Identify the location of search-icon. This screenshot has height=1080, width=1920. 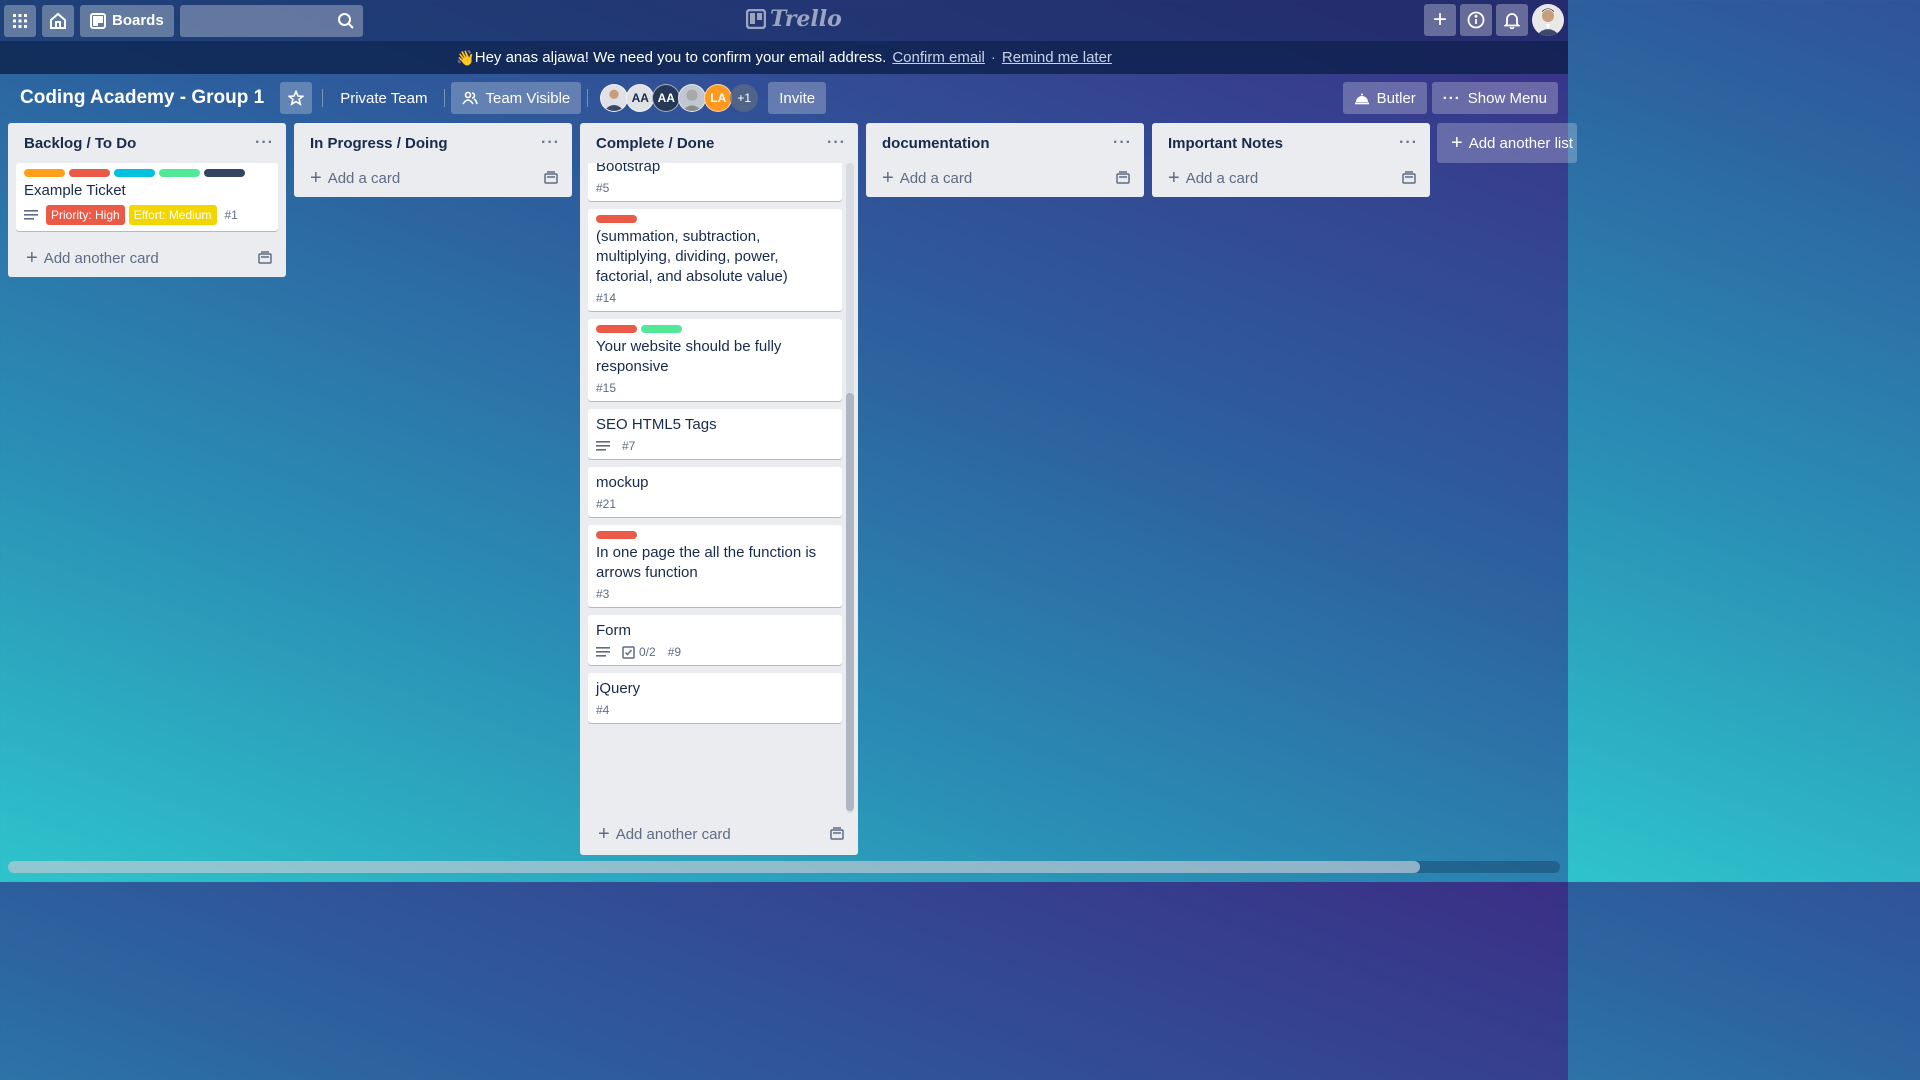
(346, 21).